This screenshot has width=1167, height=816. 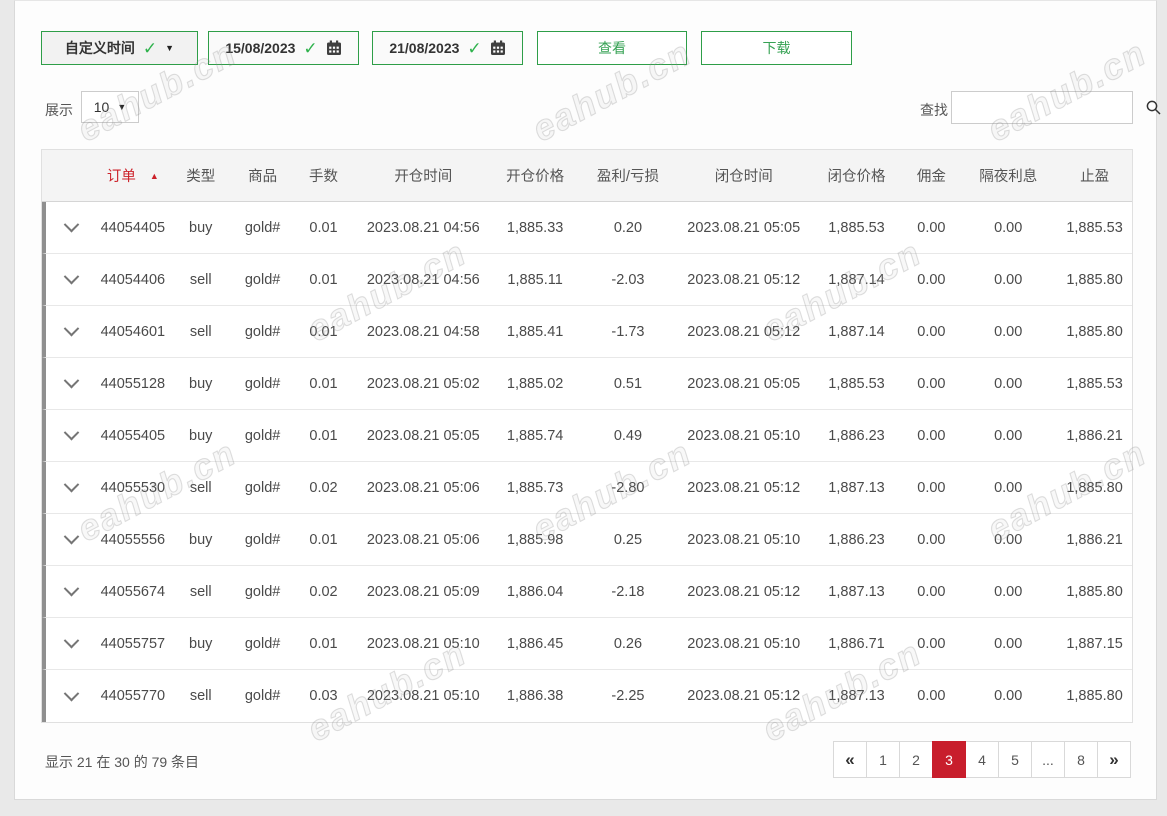 I want to click on cell-open-price: 1,885.02, so click(x=535, y=383).